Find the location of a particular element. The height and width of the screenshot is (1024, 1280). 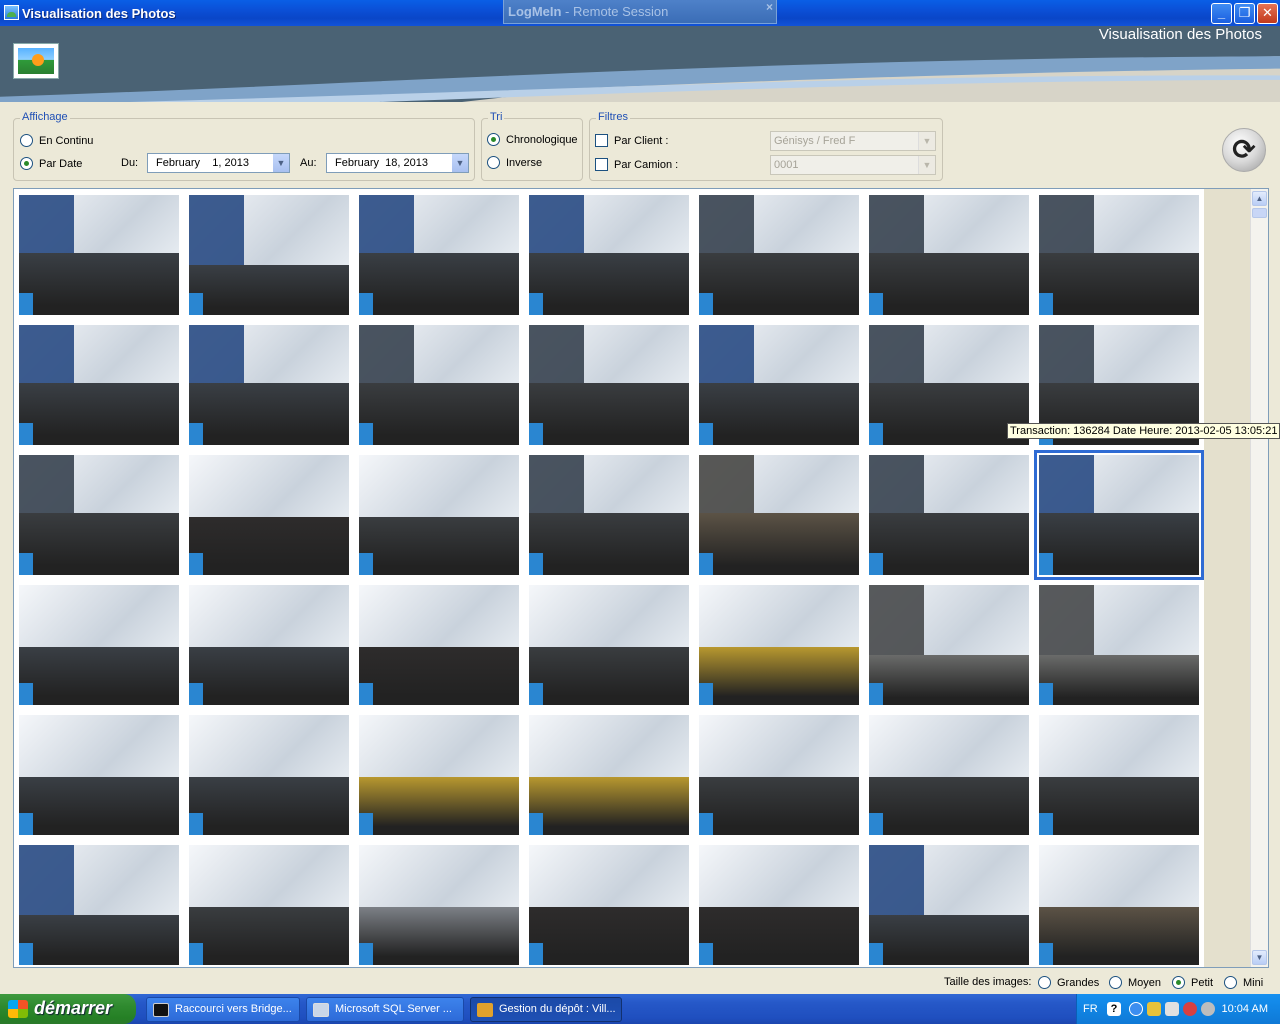

checkbox-par-client: Par Client : is located at coordinates (631, 140).